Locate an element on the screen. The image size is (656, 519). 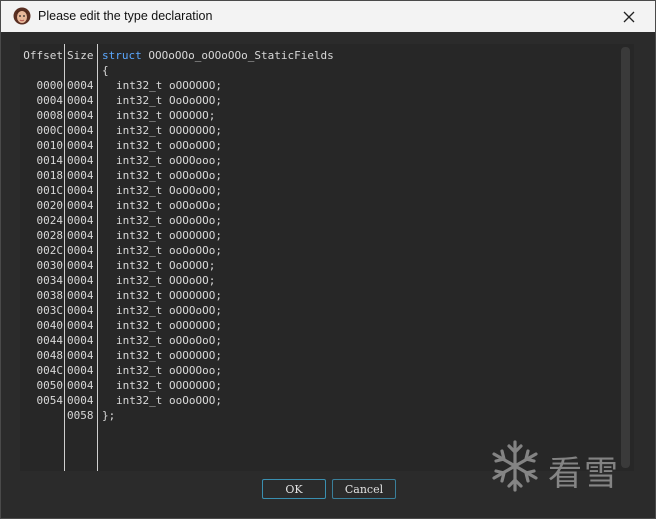
close-button is located at coordinates (629, 17).